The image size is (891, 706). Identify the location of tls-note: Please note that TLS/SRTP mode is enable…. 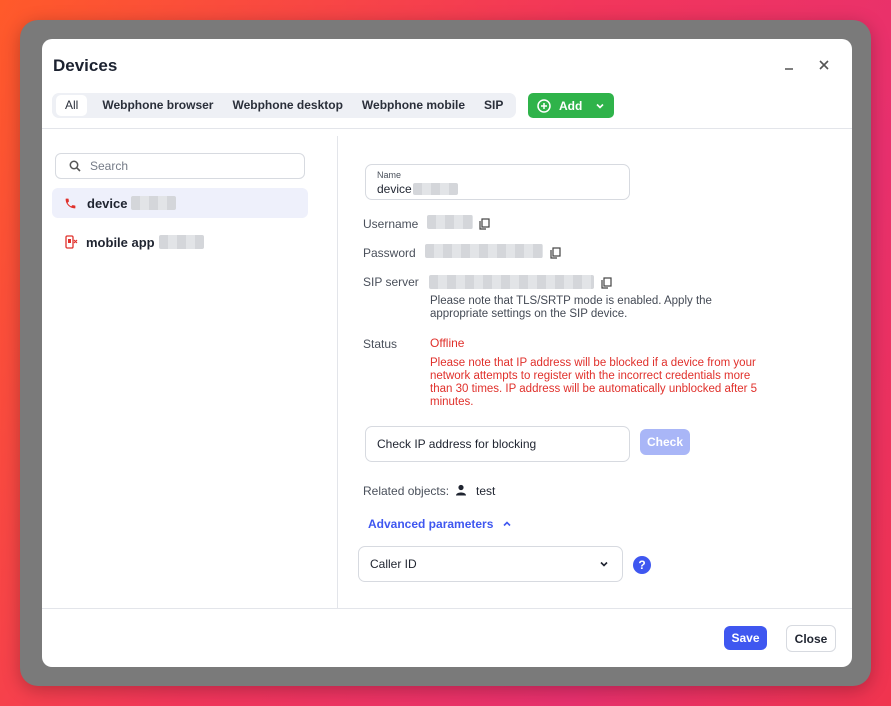
(571, 307).